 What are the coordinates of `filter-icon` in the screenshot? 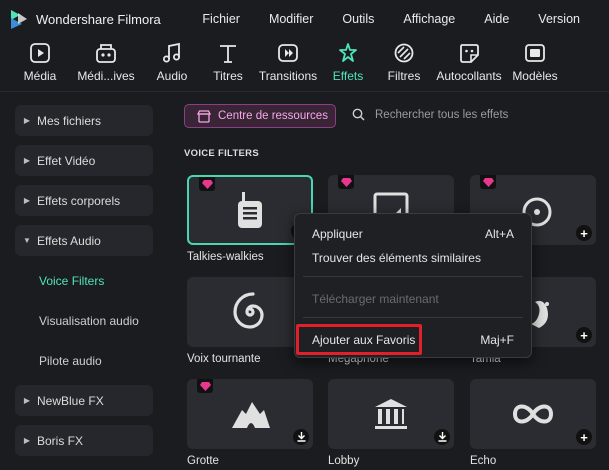 It's located at (404, 53).